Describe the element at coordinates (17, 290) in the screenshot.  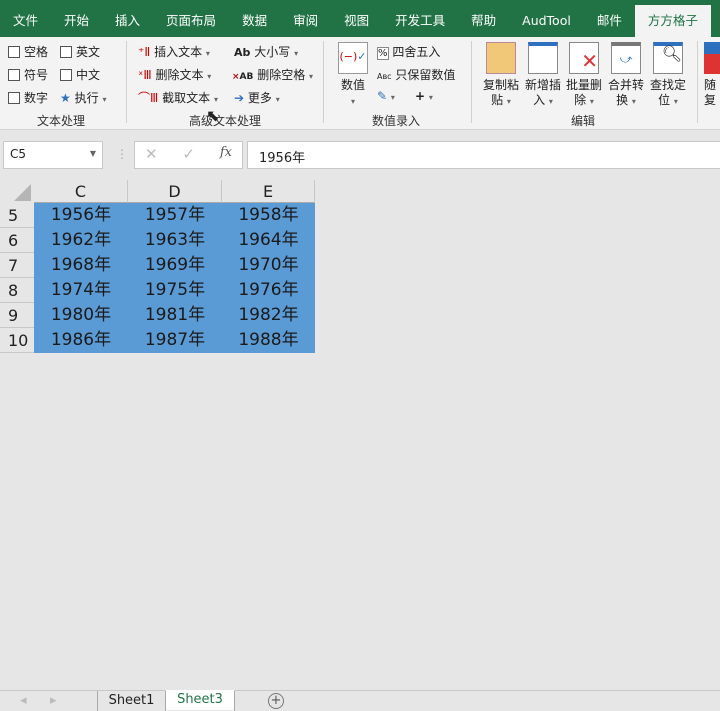
I see `row-header: 8` at that location.